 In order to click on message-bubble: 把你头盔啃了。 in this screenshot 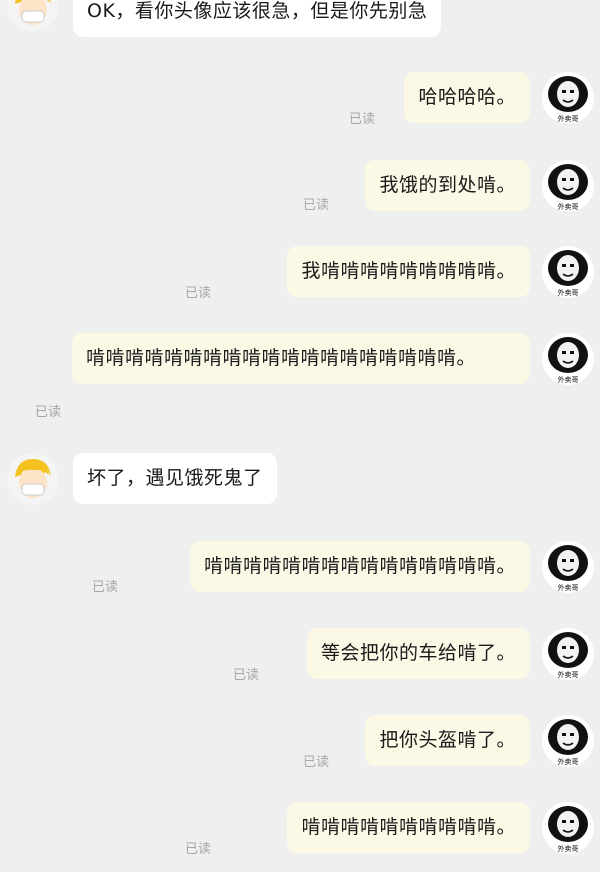, I will do `click(447, 740)`.